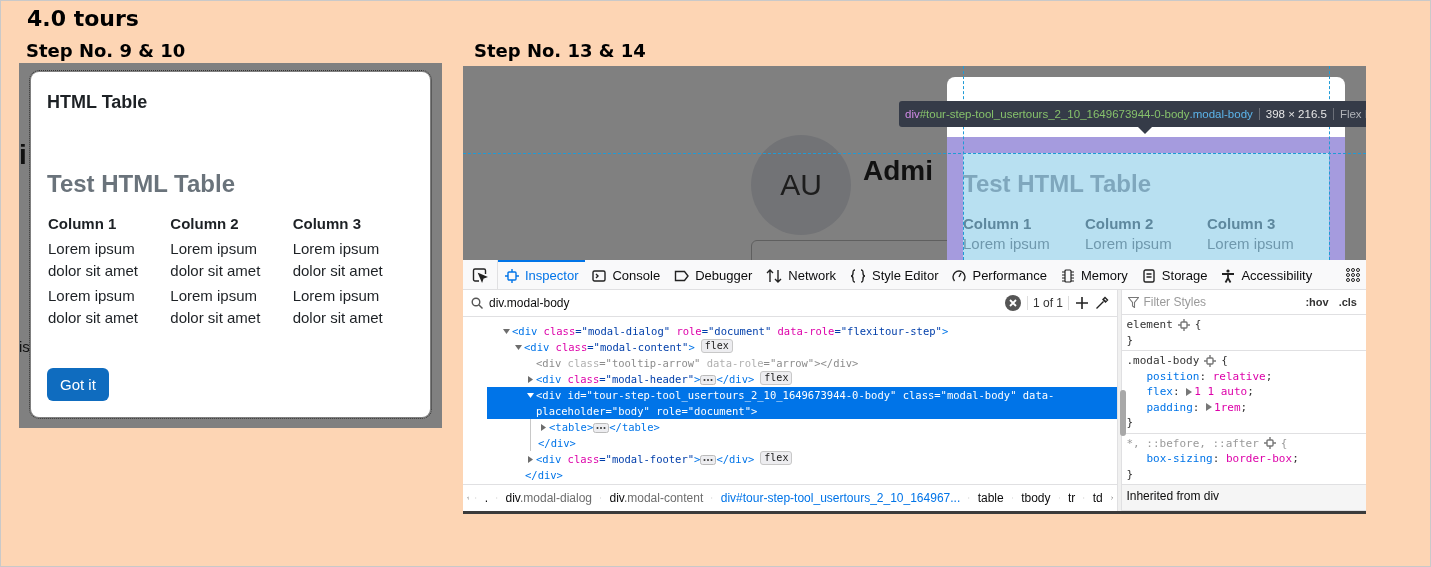 Image resolution: width=1431 pixels, height=567 pixels. Describe the element at coordinates (796, 347) in the screenshot. I see `markup-line: <div class="modal-content"> flex` at that location.